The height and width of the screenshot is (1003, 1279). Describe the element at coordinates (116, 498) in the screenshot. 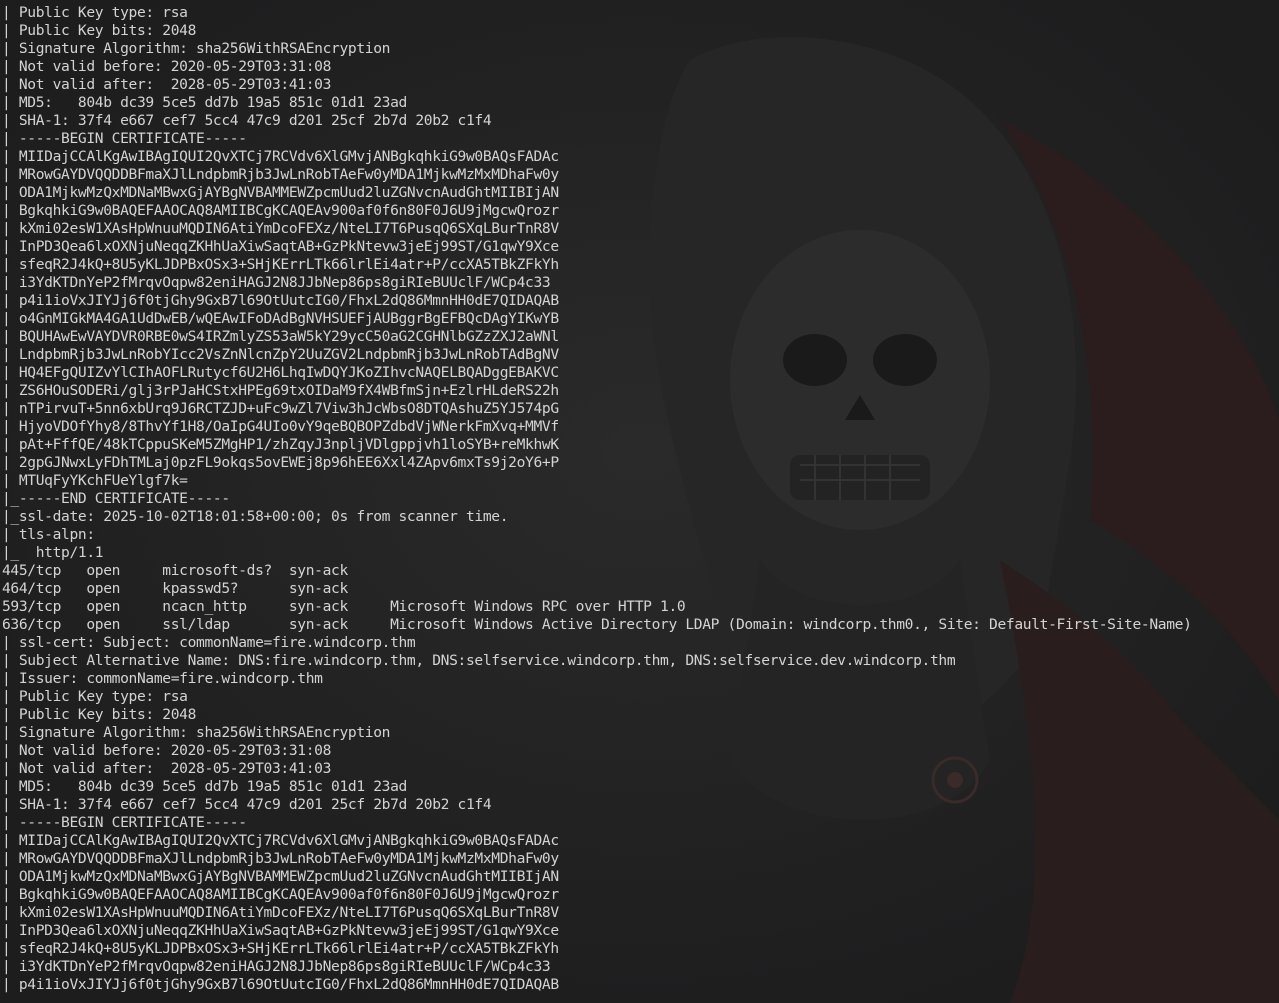

I see `terminal-line: |_-----END CERTIFICATE-----` at that location.